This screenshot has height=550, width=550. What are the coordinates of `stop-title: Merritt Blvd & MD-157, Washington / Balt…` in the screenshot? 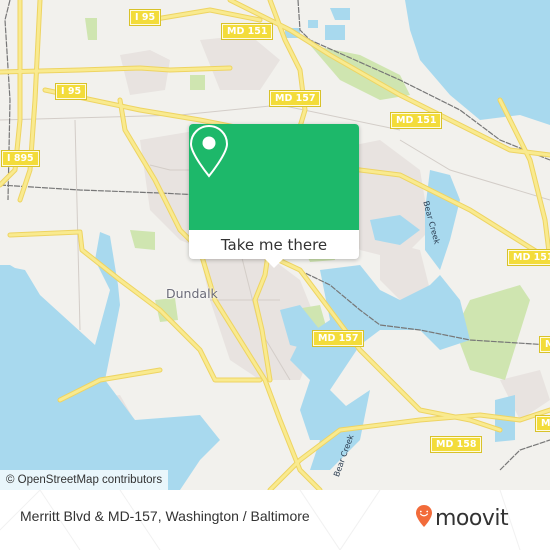 It's located at (165, 516).